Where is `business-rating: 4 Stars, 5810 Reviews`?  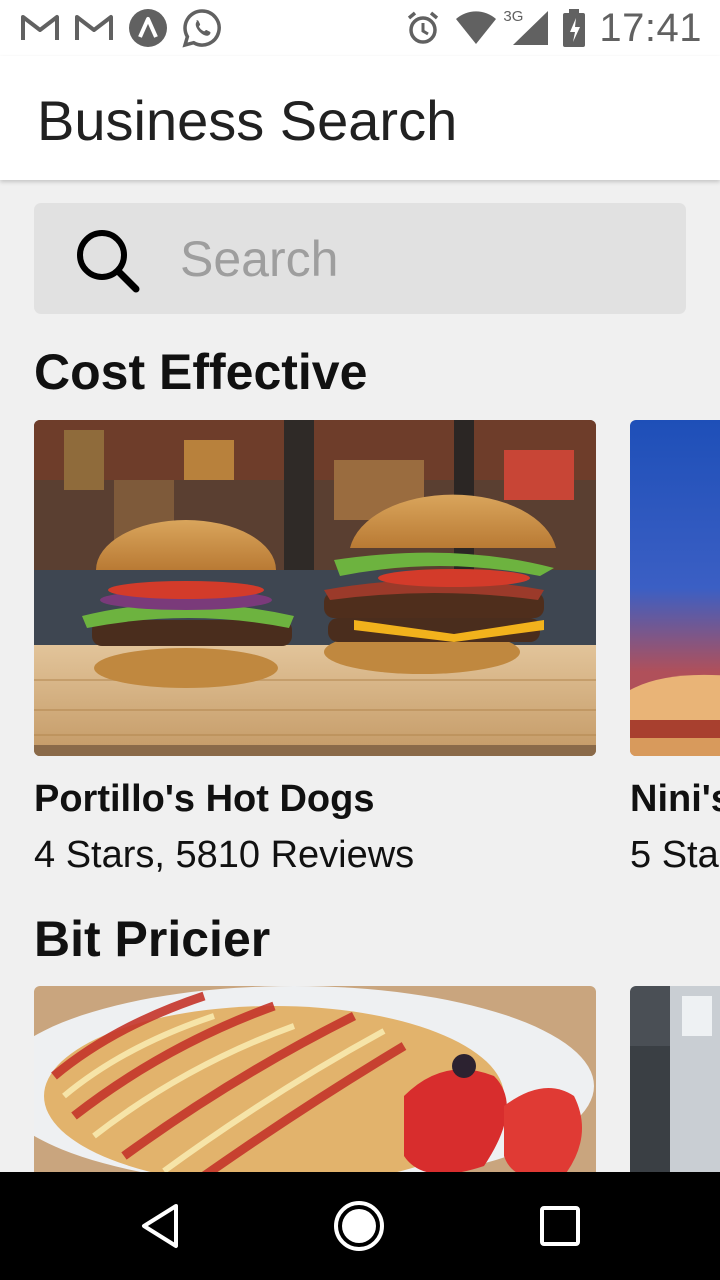
business-rating: 4 Stars, 5810 Reviews is located at coordinates (224, 855).